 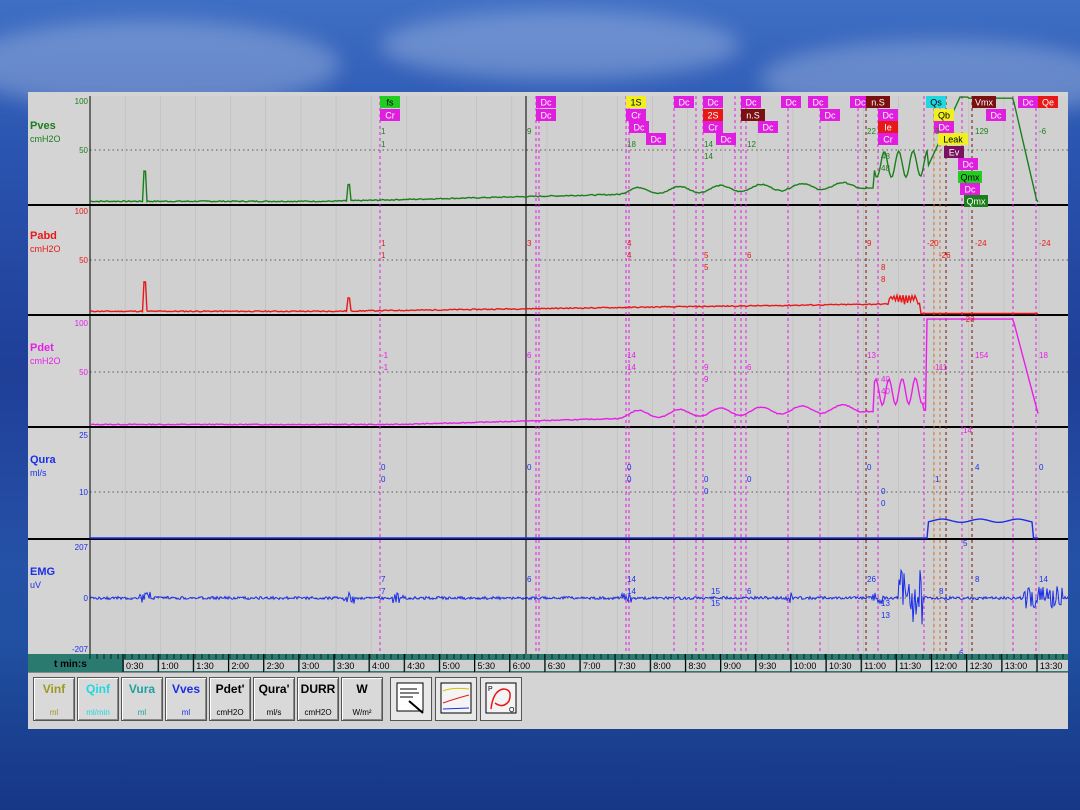 What do you see at coordinates (875, 666) in the screenshot?
I see `time-tick-label: 11:00` at bounding box center [875, 666].